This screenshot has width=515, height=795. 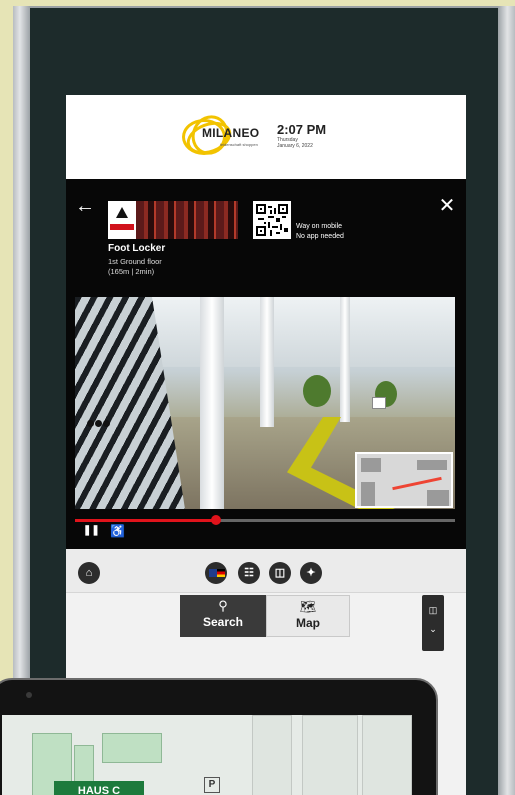 I want to click on tab-map-label: Map, so click(x=308, y=623).